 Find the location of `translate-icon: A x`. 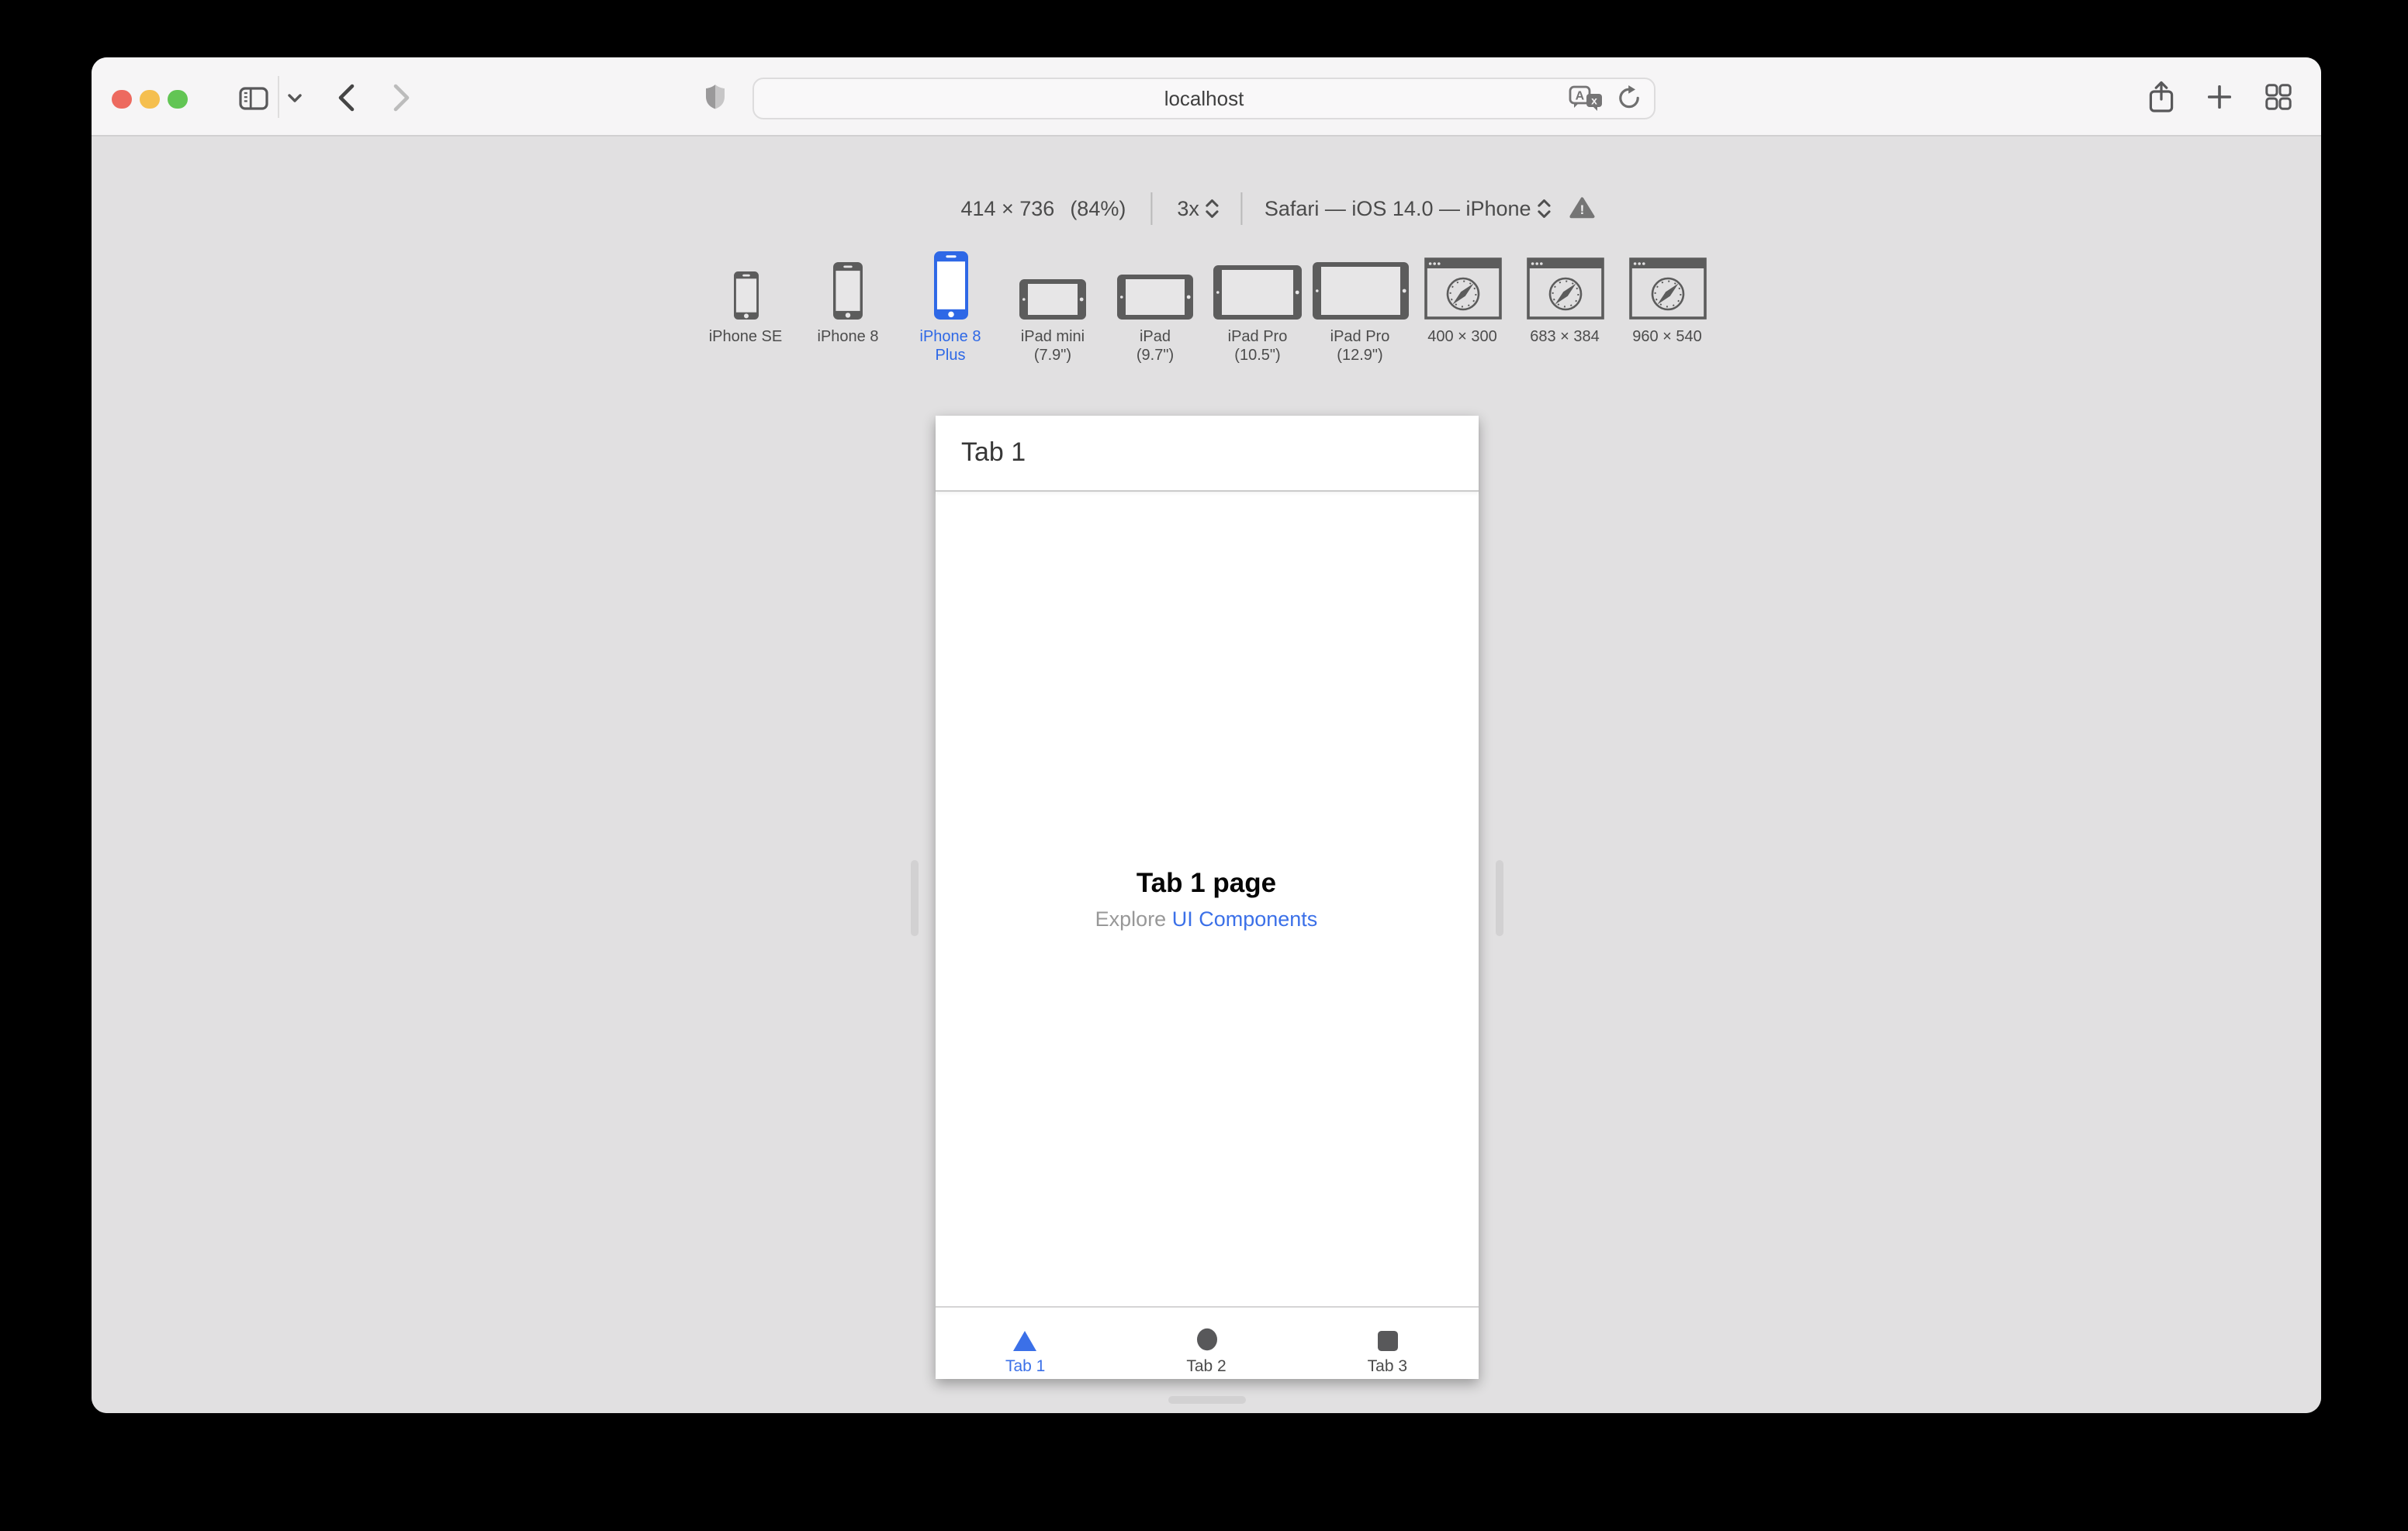

translate-icon: A x is located at coordinates (1585, 97).